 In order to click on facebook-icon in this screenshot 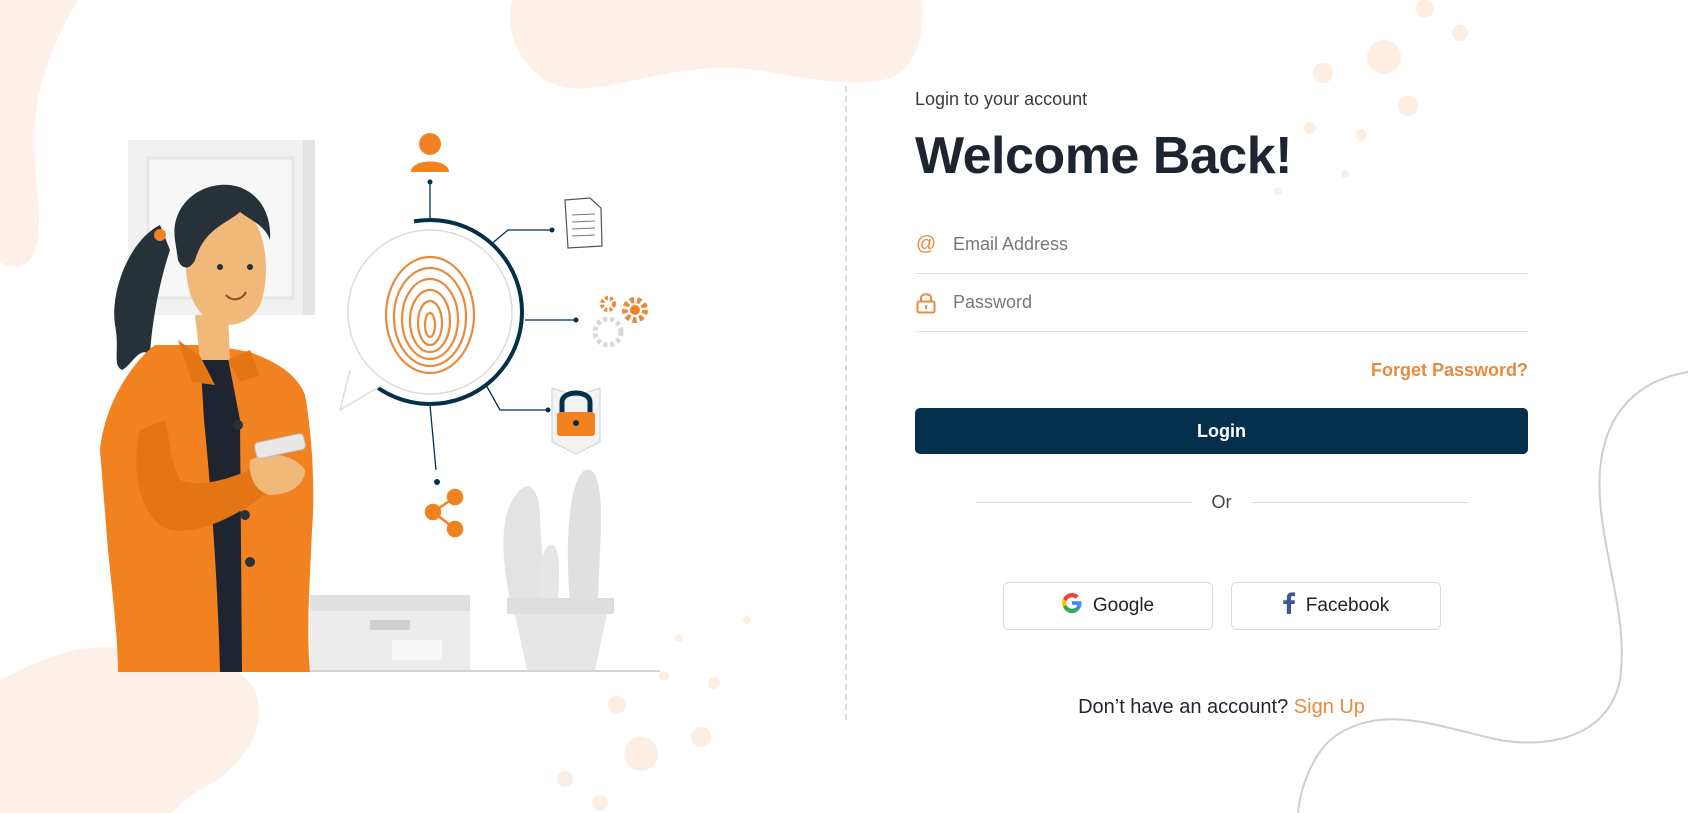, I will do `click(1289, 606)`.